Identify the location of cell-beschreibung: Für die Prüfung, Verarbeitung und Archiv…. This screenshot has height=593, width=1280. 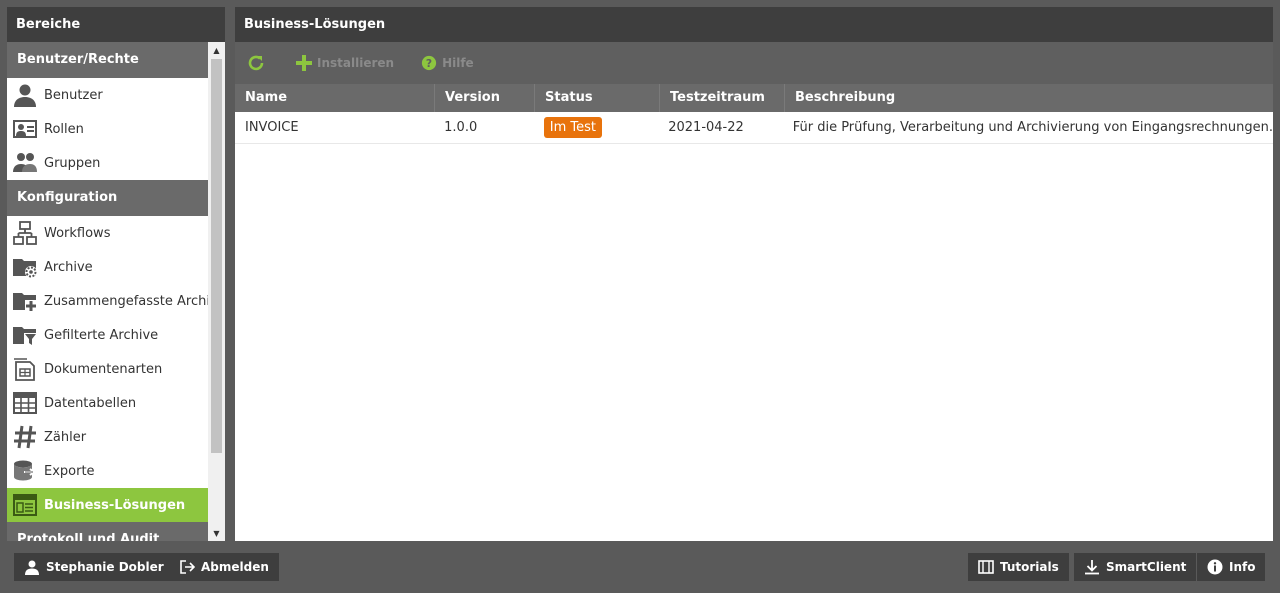
(1032, 127).